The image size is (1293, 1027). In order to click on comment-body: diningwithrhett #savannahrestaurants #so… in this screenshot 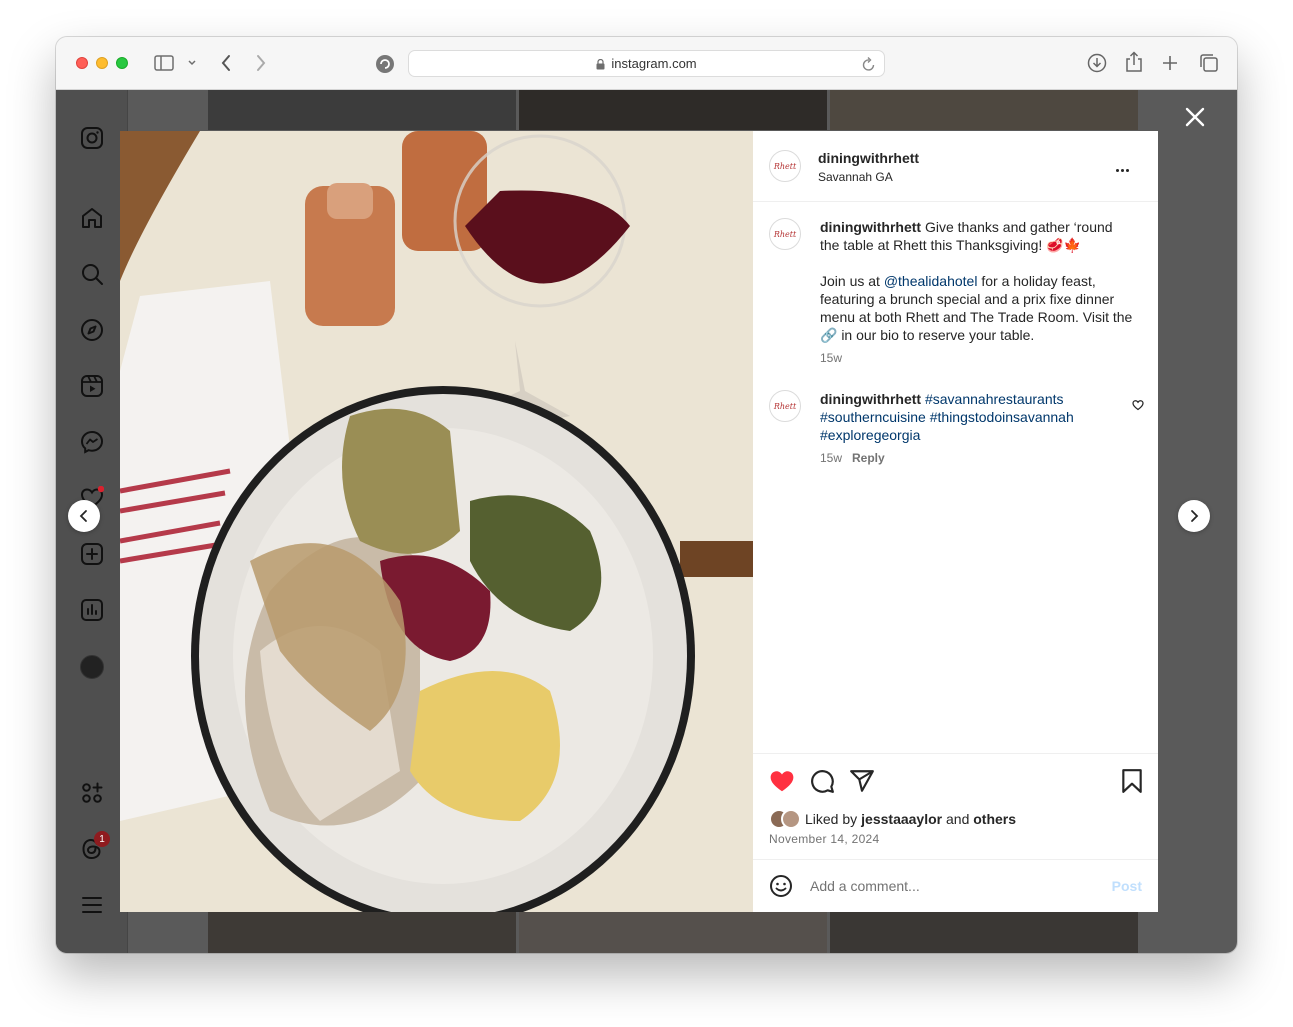, I will do `click(970, 428)`.